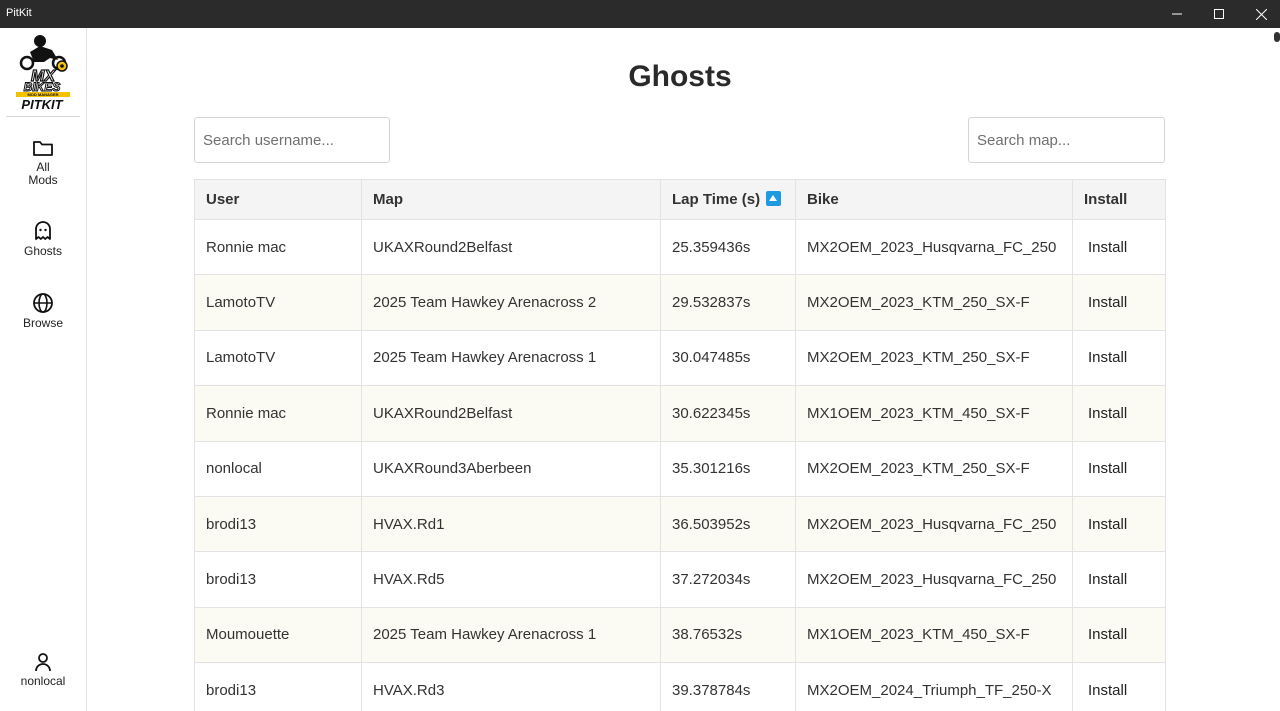  I want to click on cell-lap: 37.272034s, so click(728, 579).